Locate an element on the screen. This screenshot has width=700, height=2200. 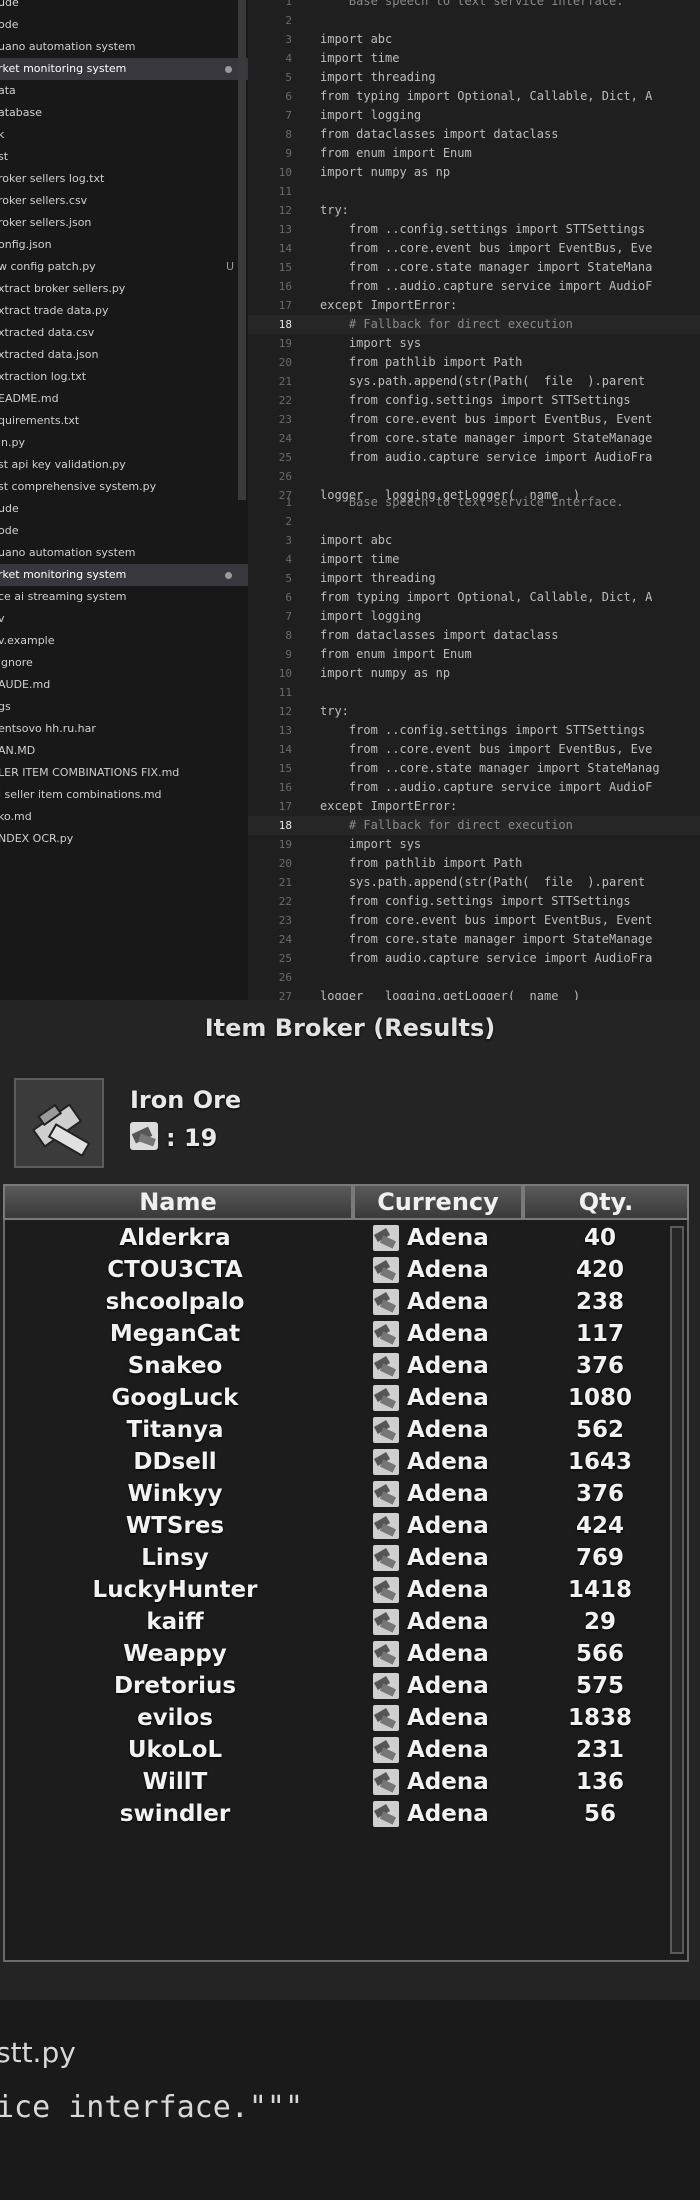
explorer-item: entsovo hh.ru.har is located at coordinates (124, 729).